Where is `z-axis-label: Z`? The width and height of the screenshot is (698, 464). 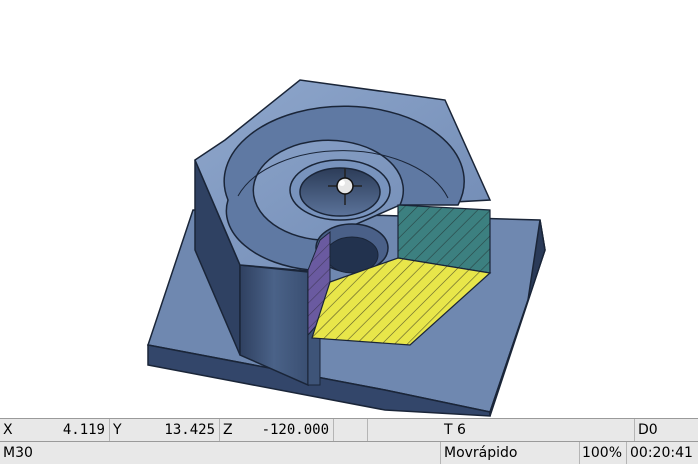 z-axis-label: Z is located at coordinates (228, 430).